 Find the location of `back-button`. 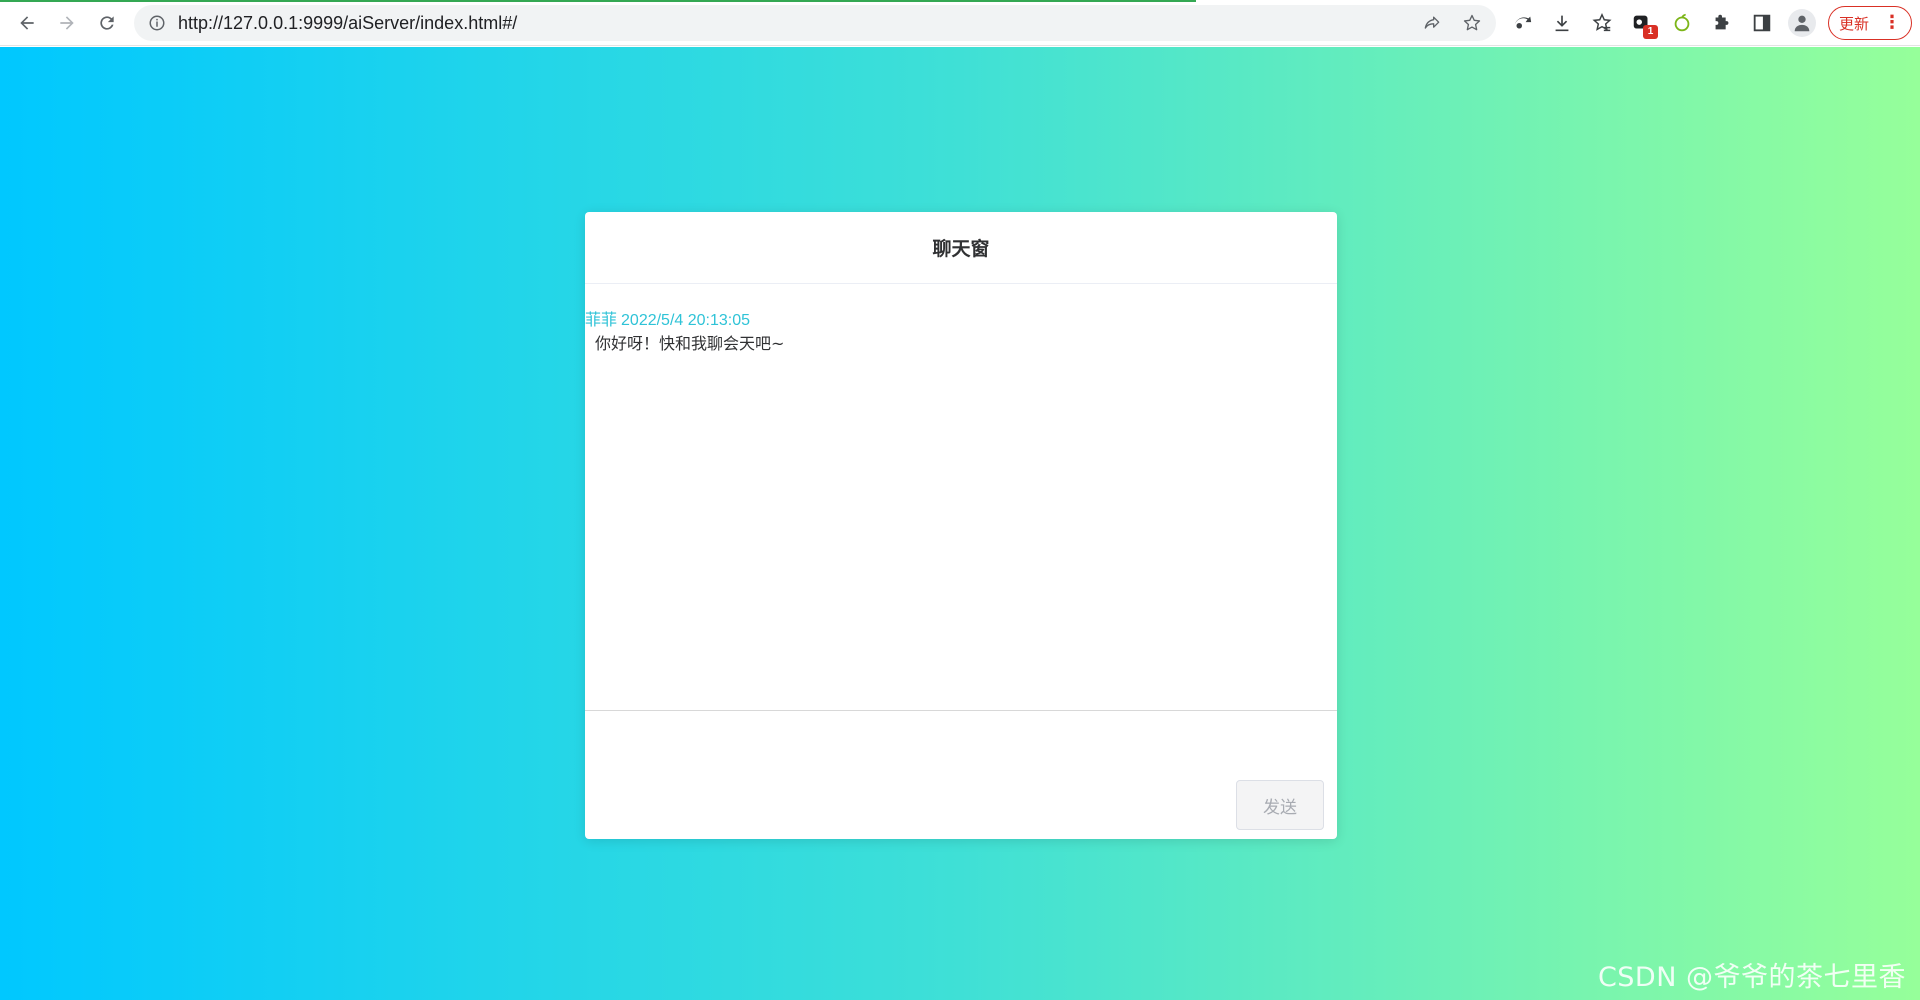

back-button is located at coordinates (27, 23).